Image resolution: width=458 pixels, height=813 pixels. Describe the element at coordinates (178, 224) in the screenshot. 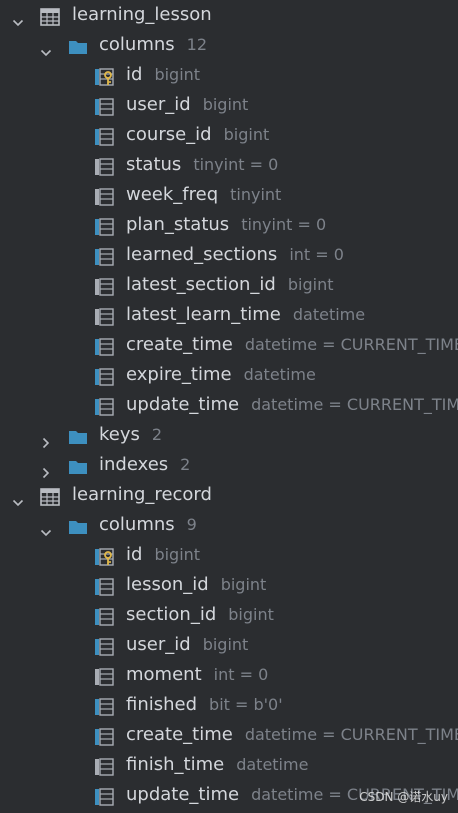

I see `column-name-text: plan_status` at that location.